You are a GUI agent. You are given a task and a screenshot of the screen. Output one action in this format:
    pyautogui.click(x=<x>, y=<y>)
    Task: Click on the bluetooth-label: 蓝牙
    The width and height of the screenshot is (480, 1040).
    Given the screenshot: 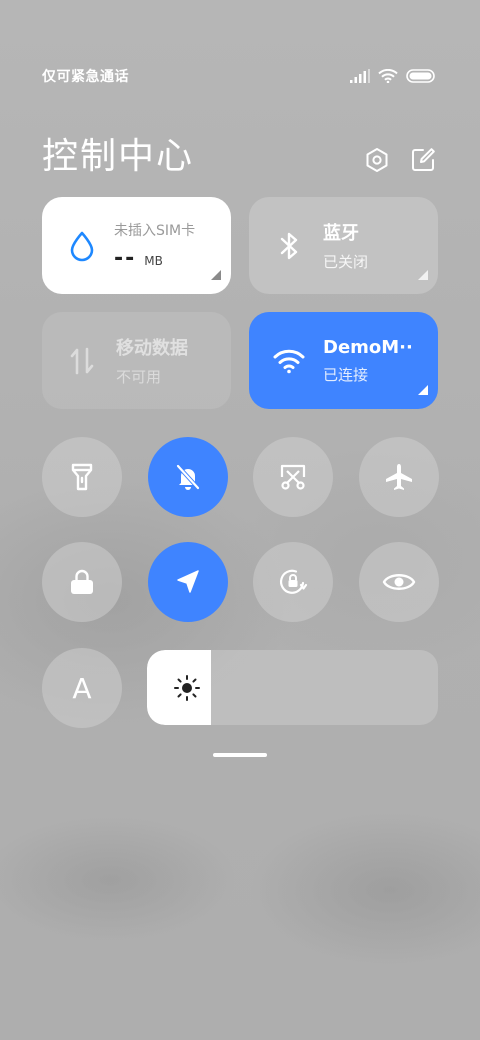 What is the action you would take?
    pyautogui.click(x=341, y=233)
    